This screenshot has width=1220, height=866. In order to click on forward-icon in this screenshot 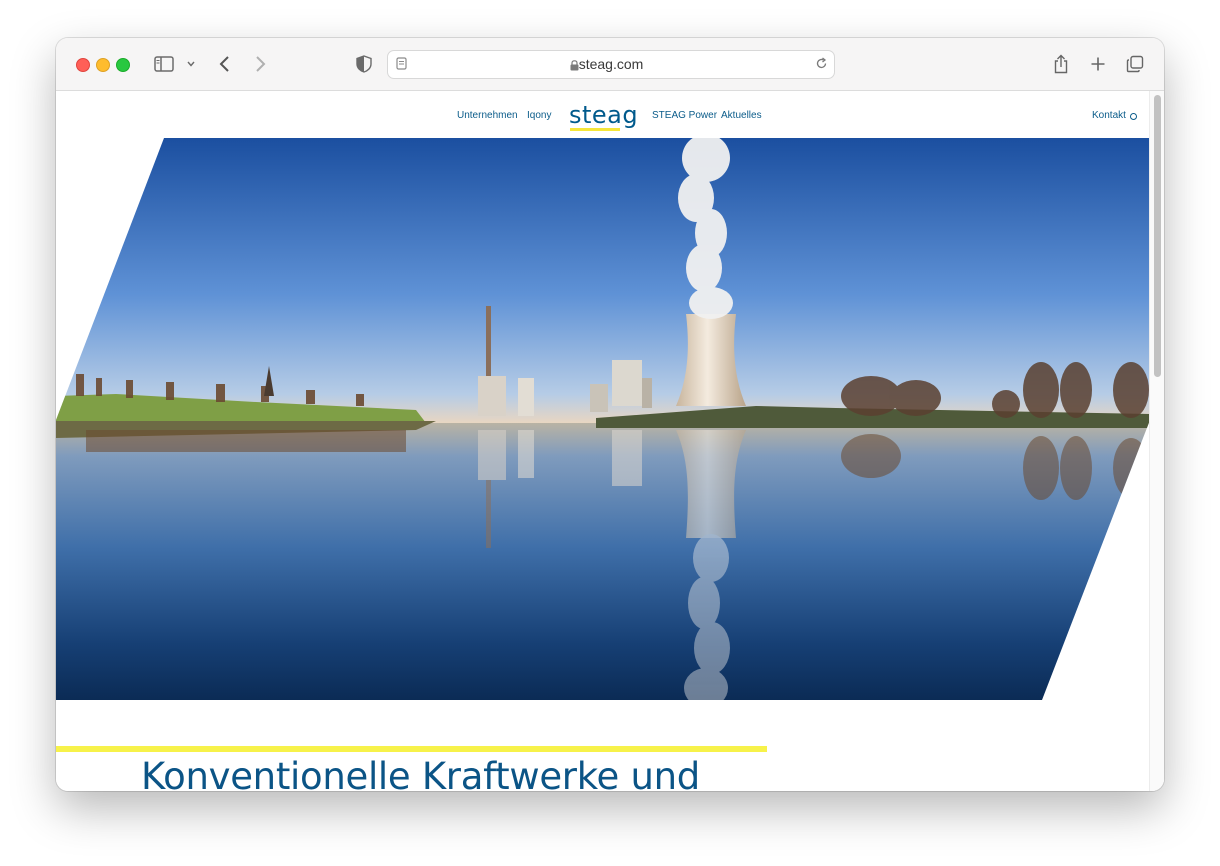, I will do `click(260, 64)`.